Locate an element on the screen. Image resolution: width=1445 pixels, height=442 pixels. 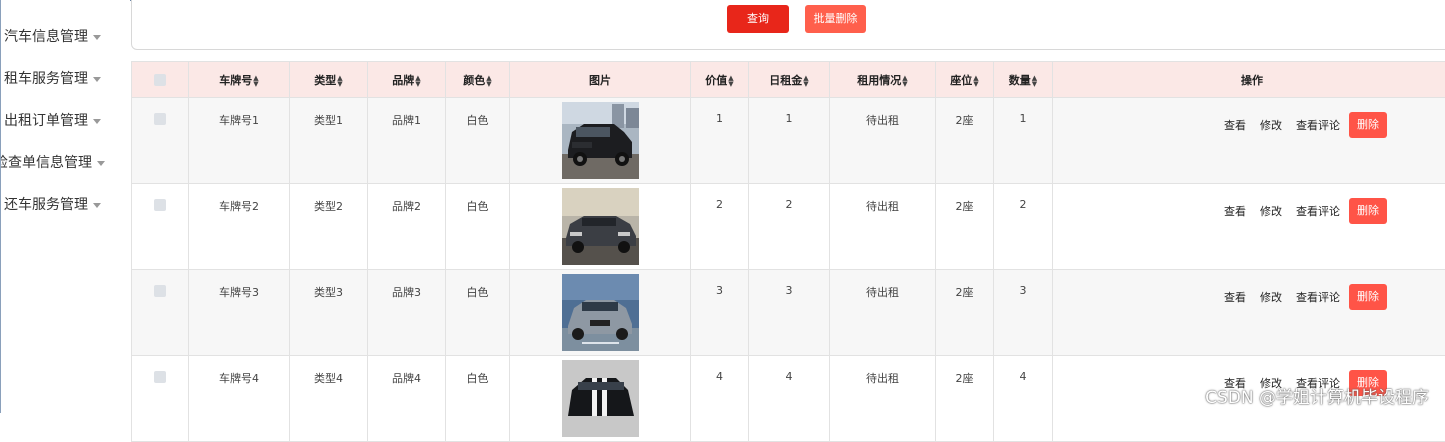
cell-brand: 品牌1 is located at coordinates (407, 141).